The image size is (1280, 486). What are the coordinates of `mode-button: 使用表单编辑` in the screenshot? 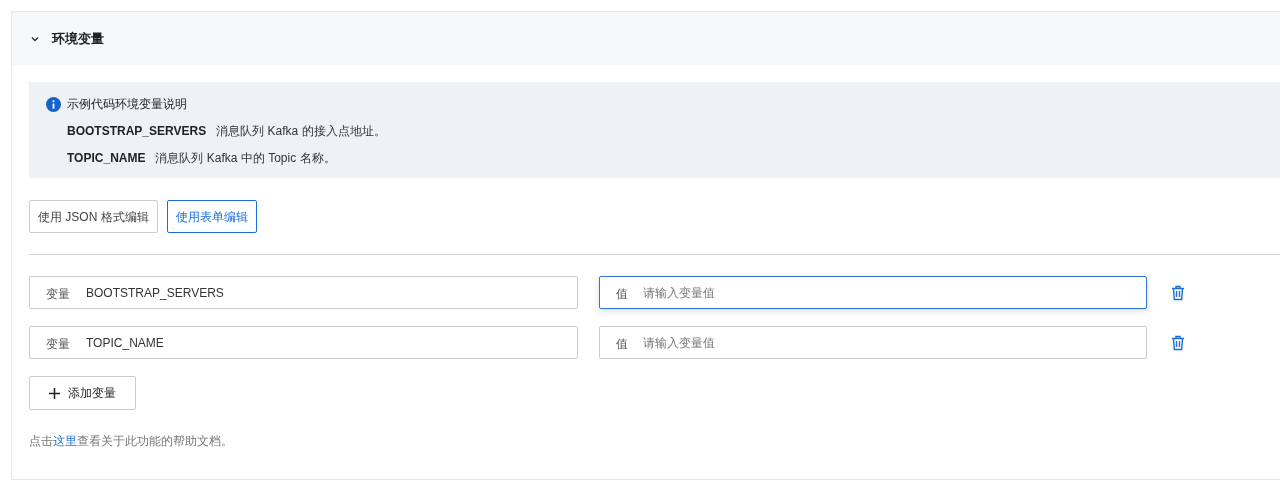 It's located at (211, 216).